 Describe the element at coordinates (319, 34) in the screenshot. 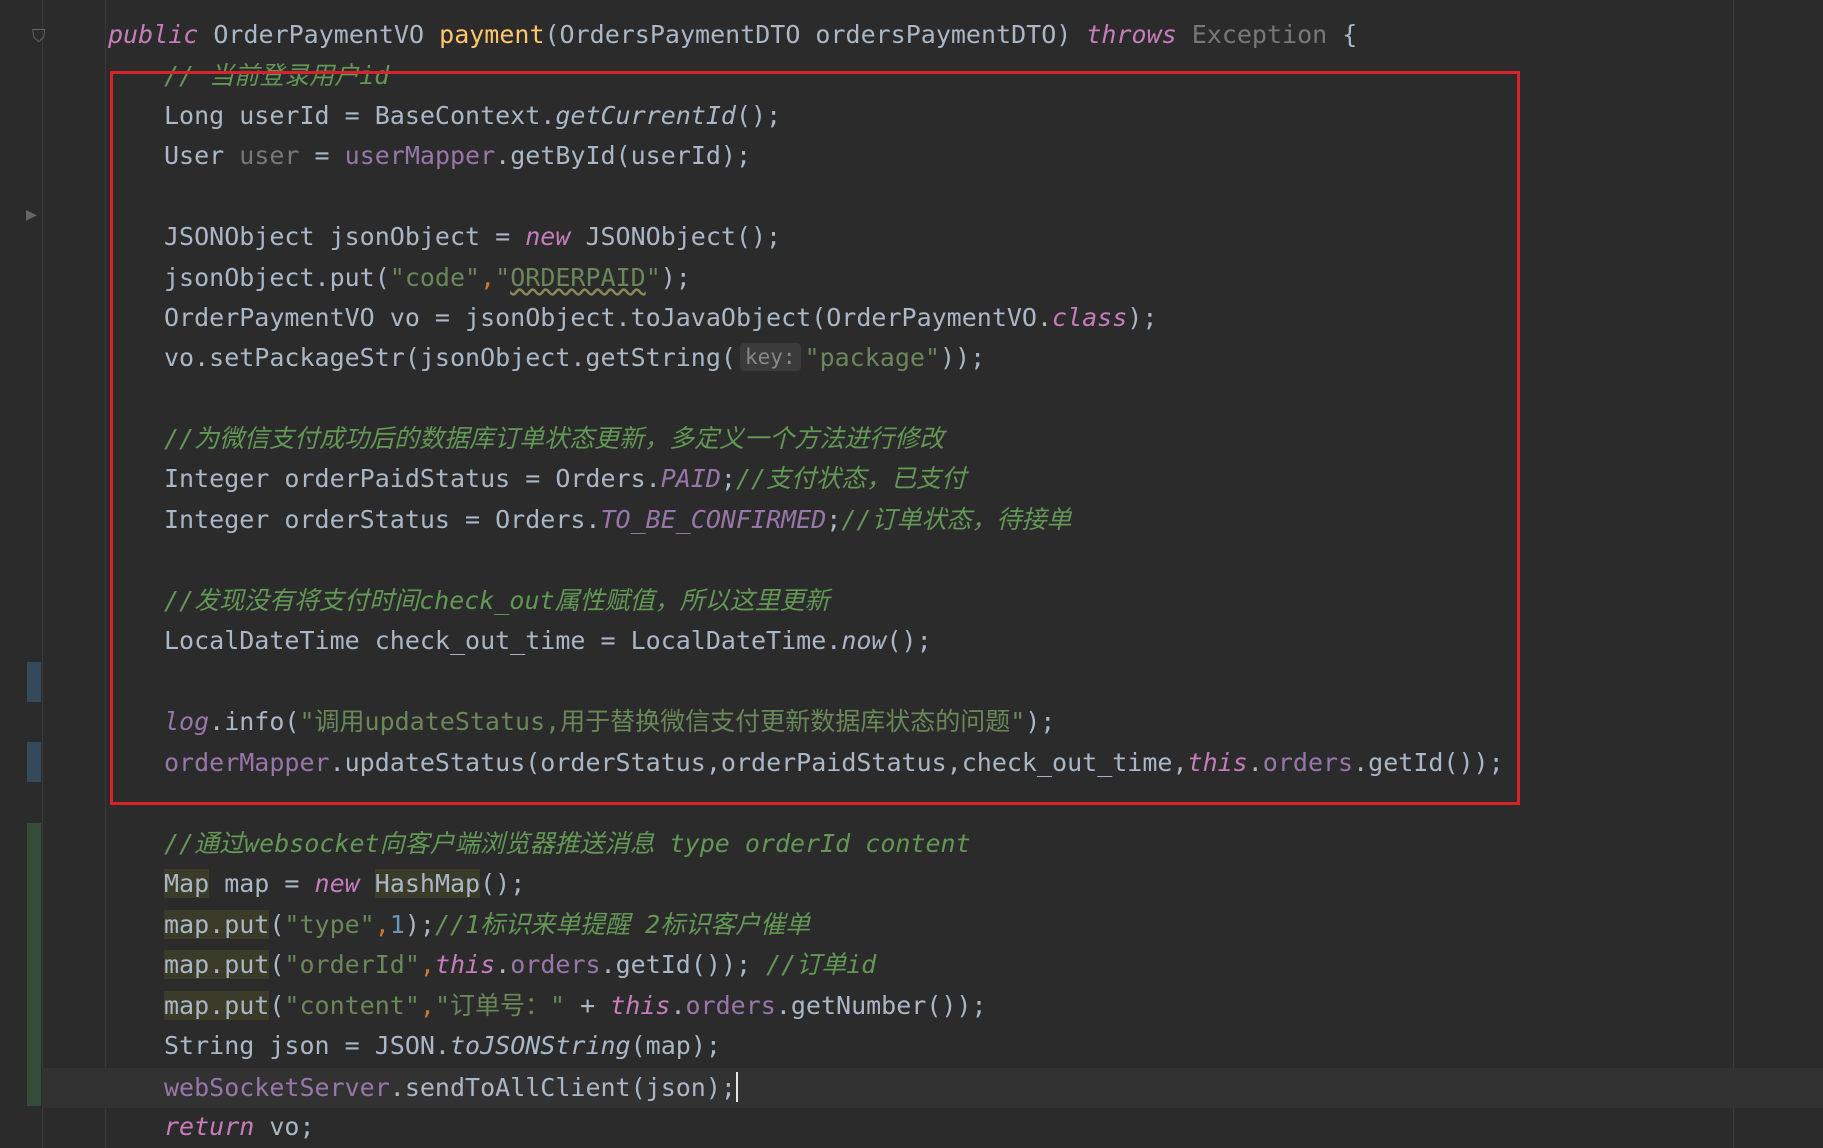

I see `type-name: OrderPaymentVO` at that location.